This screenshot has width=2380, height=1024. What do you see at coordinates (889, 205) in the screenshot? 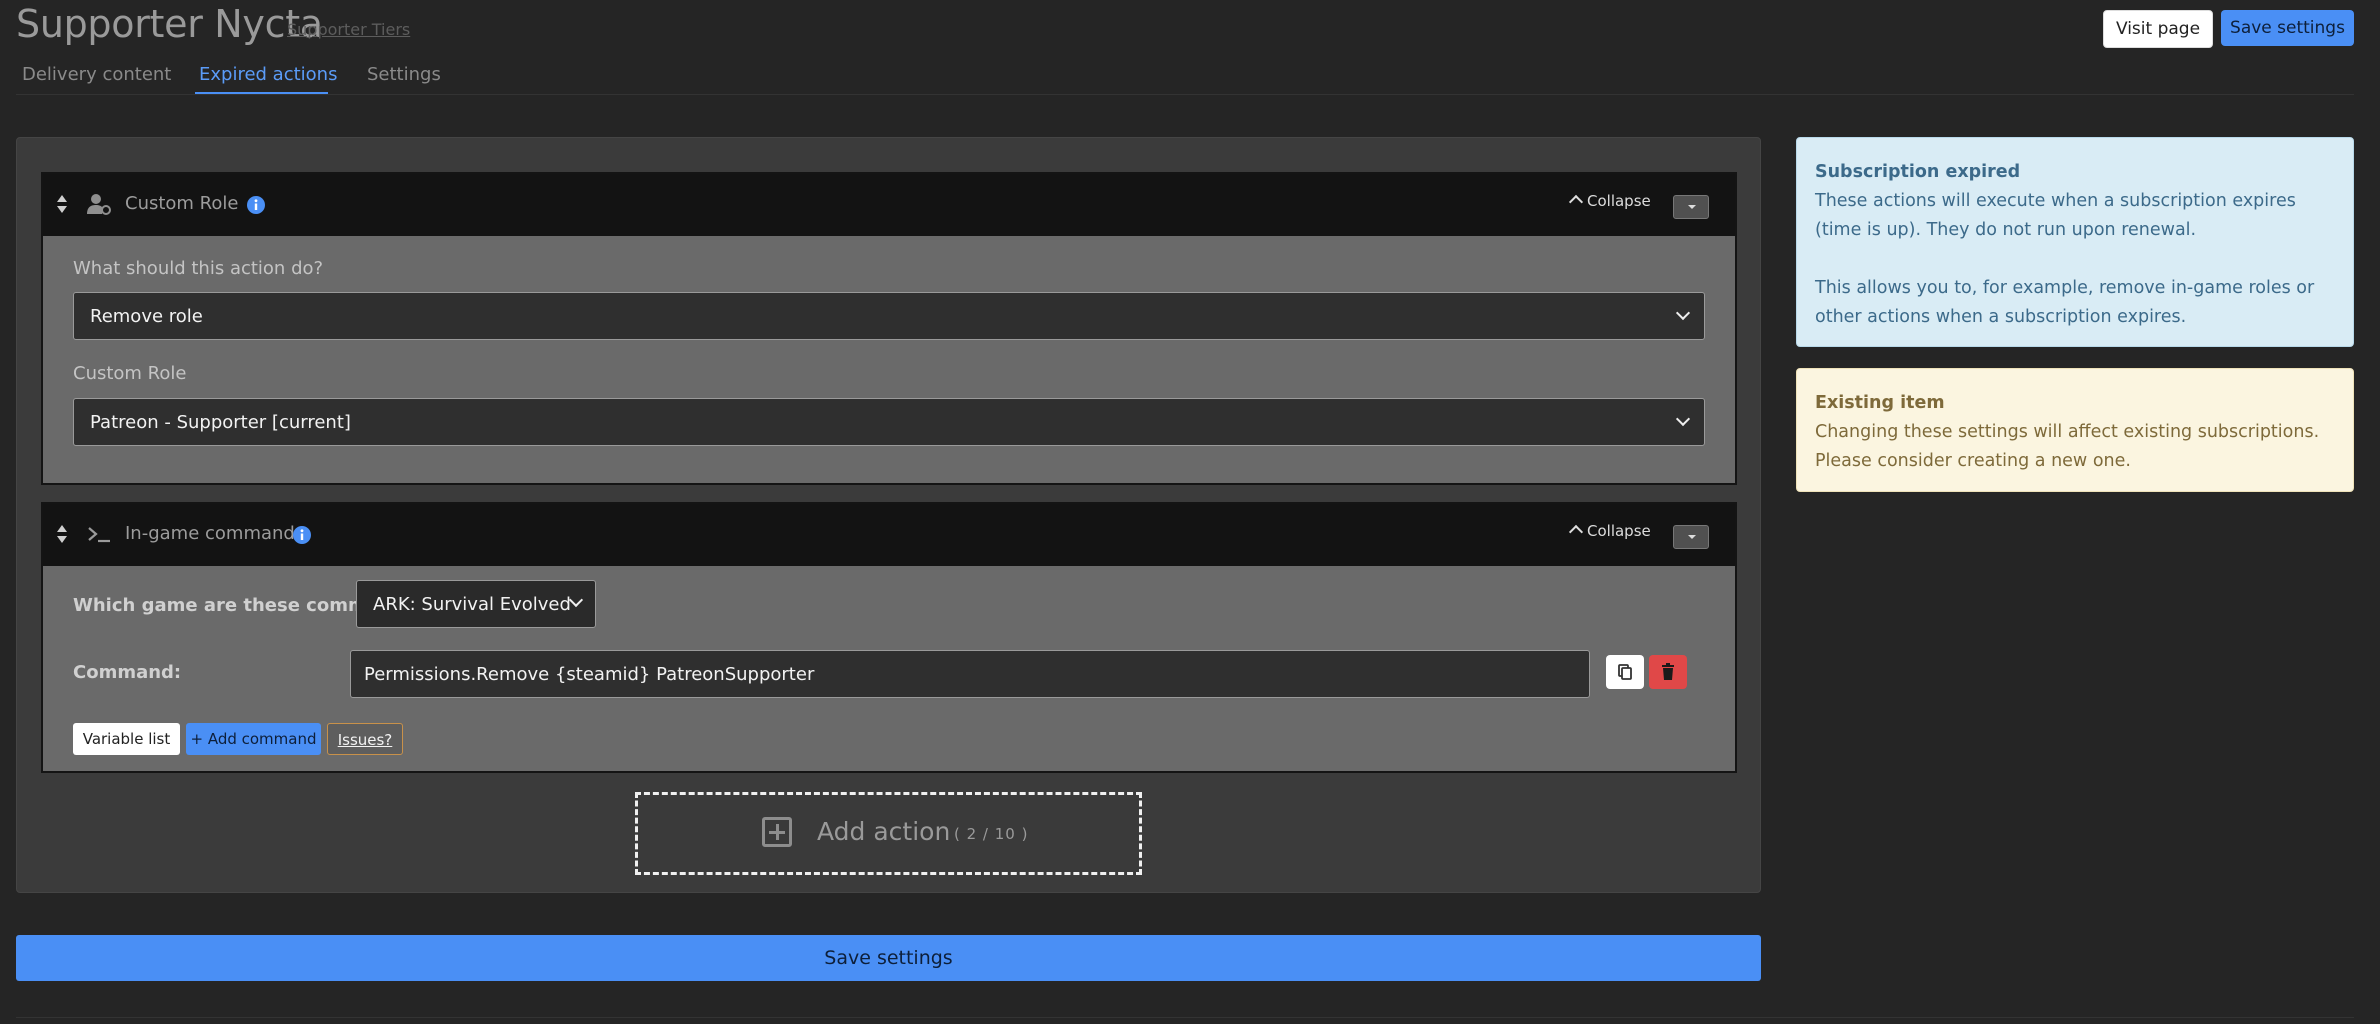
I see `action-card-header: Custom Role Collapse` at bounding box center [889, 205].